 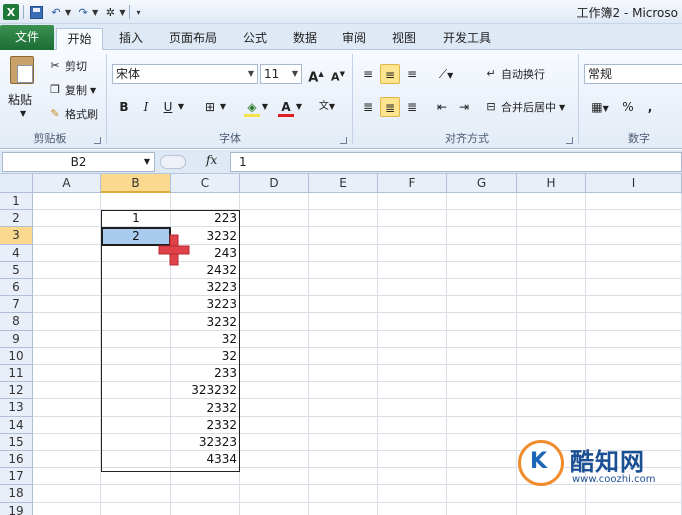 I want to click on cell-c7: 3223, so click(x=205, y=304).